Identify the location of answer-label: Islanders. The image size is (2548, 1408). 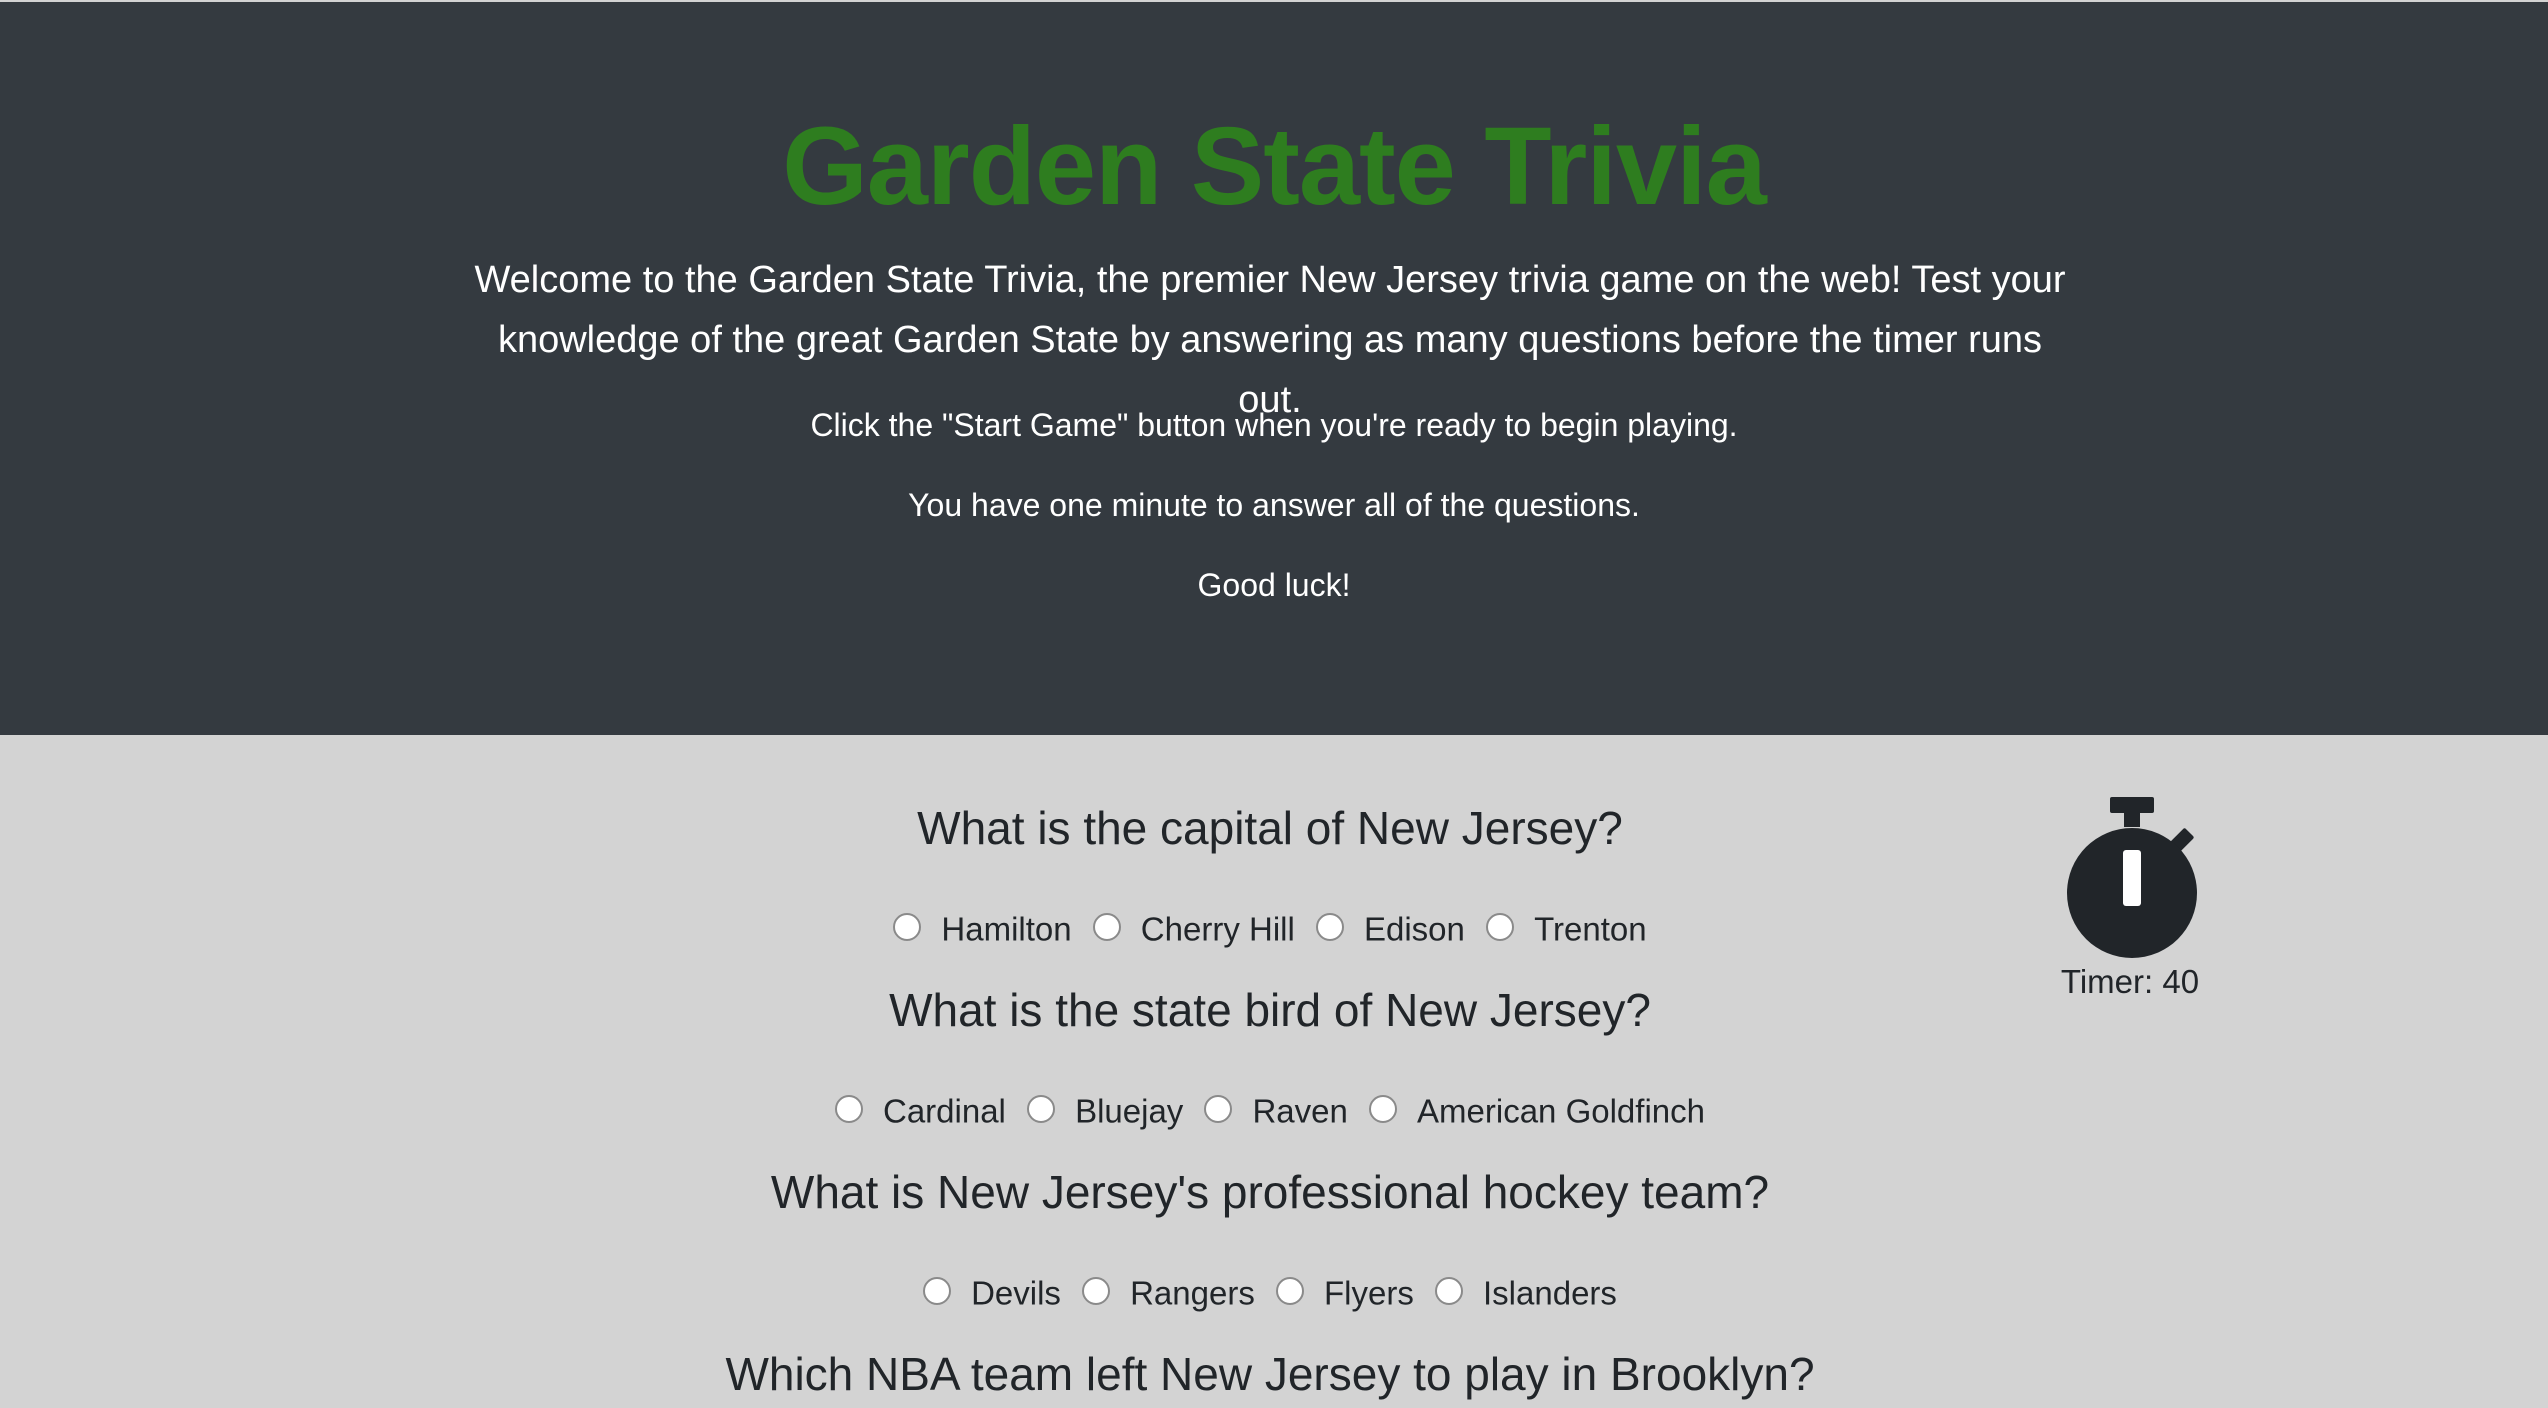
(1550, 1293).